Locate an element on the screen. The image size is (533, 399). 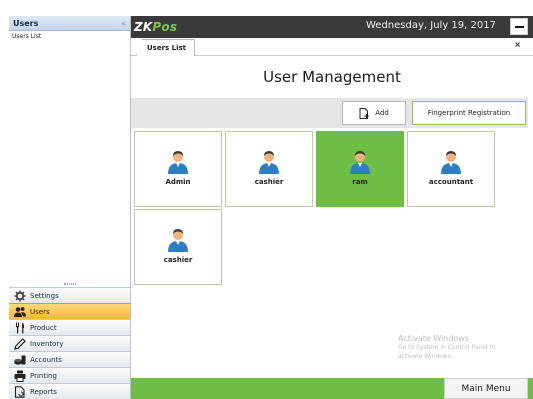
watermark-line-2: Go to System in Control Panel to is located at coordinates (447, 347).